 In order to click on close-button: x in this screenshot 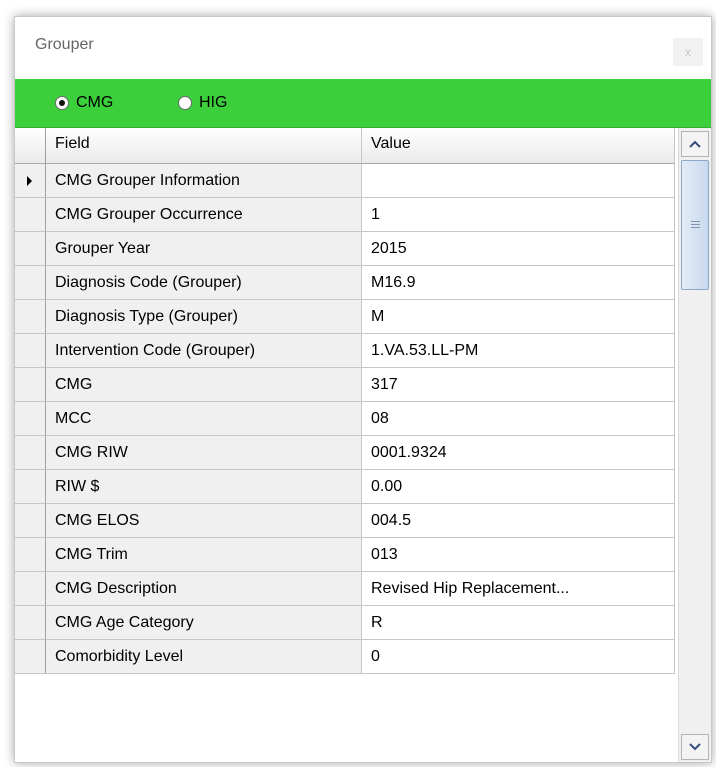, I will do `click(688, 52)`.